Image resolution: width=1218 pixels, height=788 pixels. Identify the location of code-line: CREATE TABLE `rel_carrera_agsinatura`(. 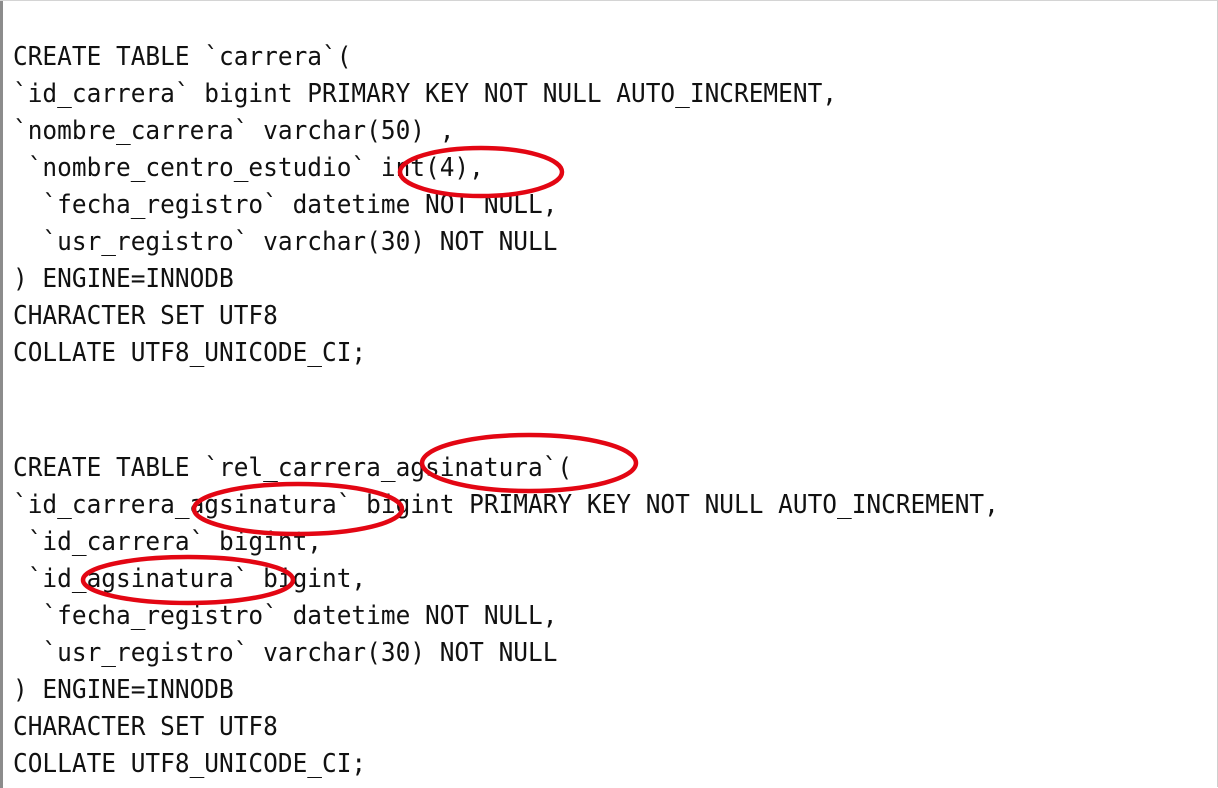
(293, 468).